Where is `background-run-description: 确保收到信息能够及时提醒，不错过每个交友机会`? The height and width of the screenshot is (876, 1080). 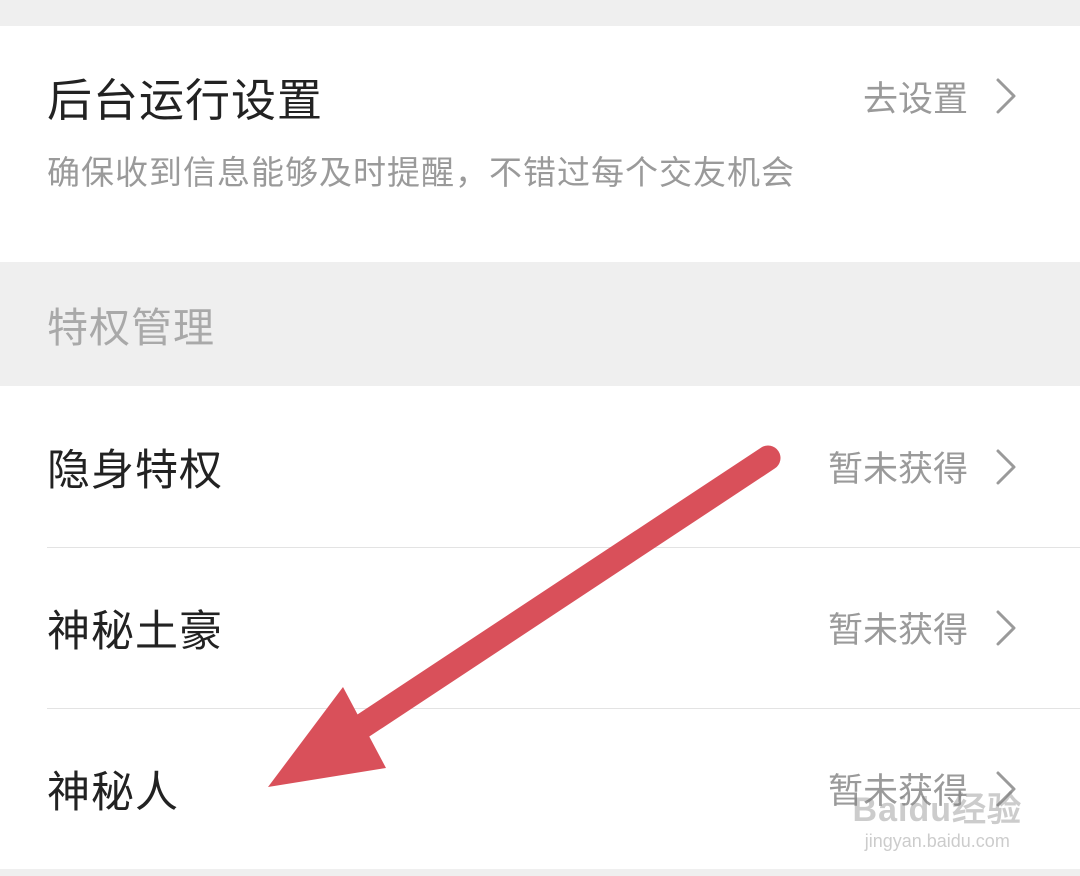
background-run-description: 确保收到信息能够及时提醒，不错过每个交友机会 is located at coordinates (421, 172).